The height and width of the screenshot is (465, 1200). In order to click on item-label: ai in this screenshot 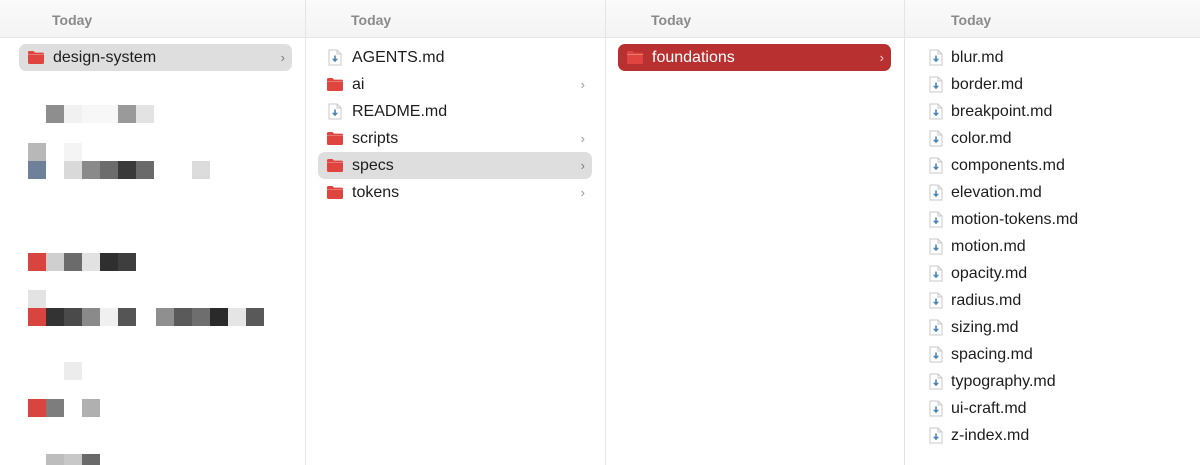, I will do `click(358, 84)`.